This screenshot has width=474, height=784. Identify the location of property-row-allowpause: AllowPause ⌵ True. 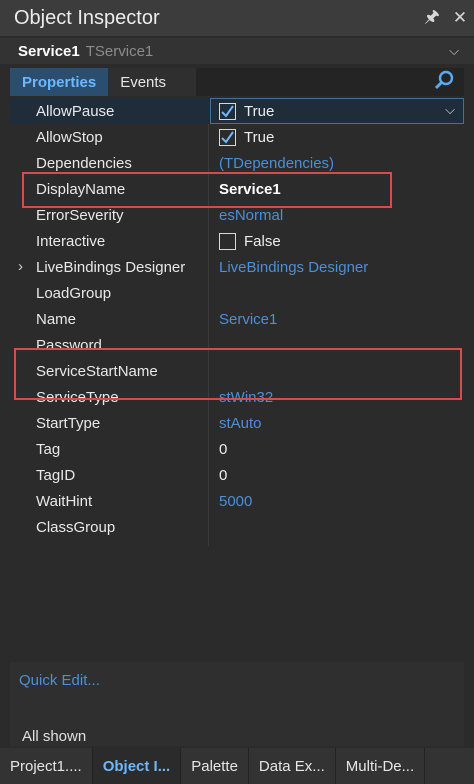
(237, 111).